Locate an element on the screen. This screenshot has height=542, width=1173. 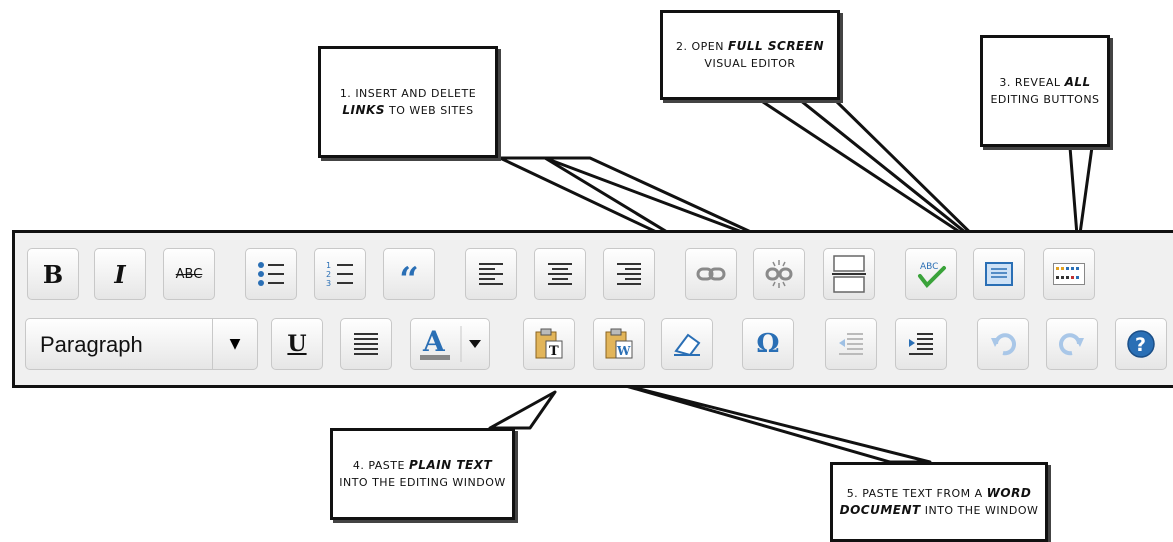
spellcheck-icon: ABC is located at coordinates (932, 275).